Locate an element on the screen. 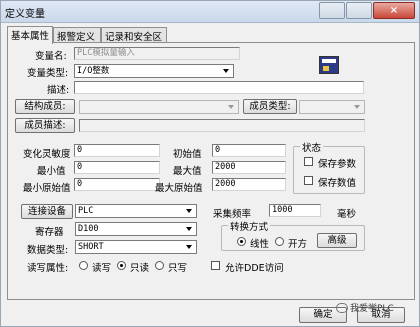 The image size is (420, 327). save-value-label: 保存数值 is located at coordinates (337, 183).